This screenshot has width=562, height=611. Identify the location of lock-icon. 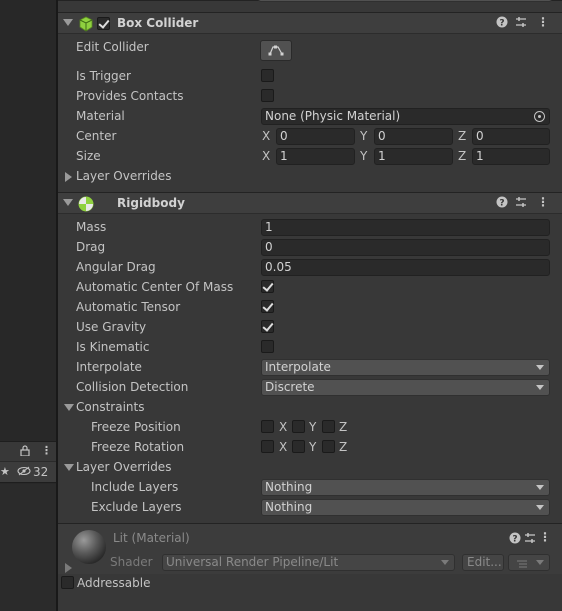
(25, 452).